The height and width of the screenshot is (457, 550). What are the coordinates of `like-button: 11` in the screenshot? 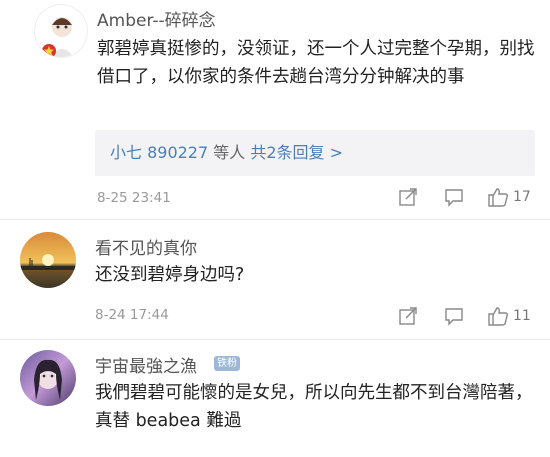 It's located at (509, 316).